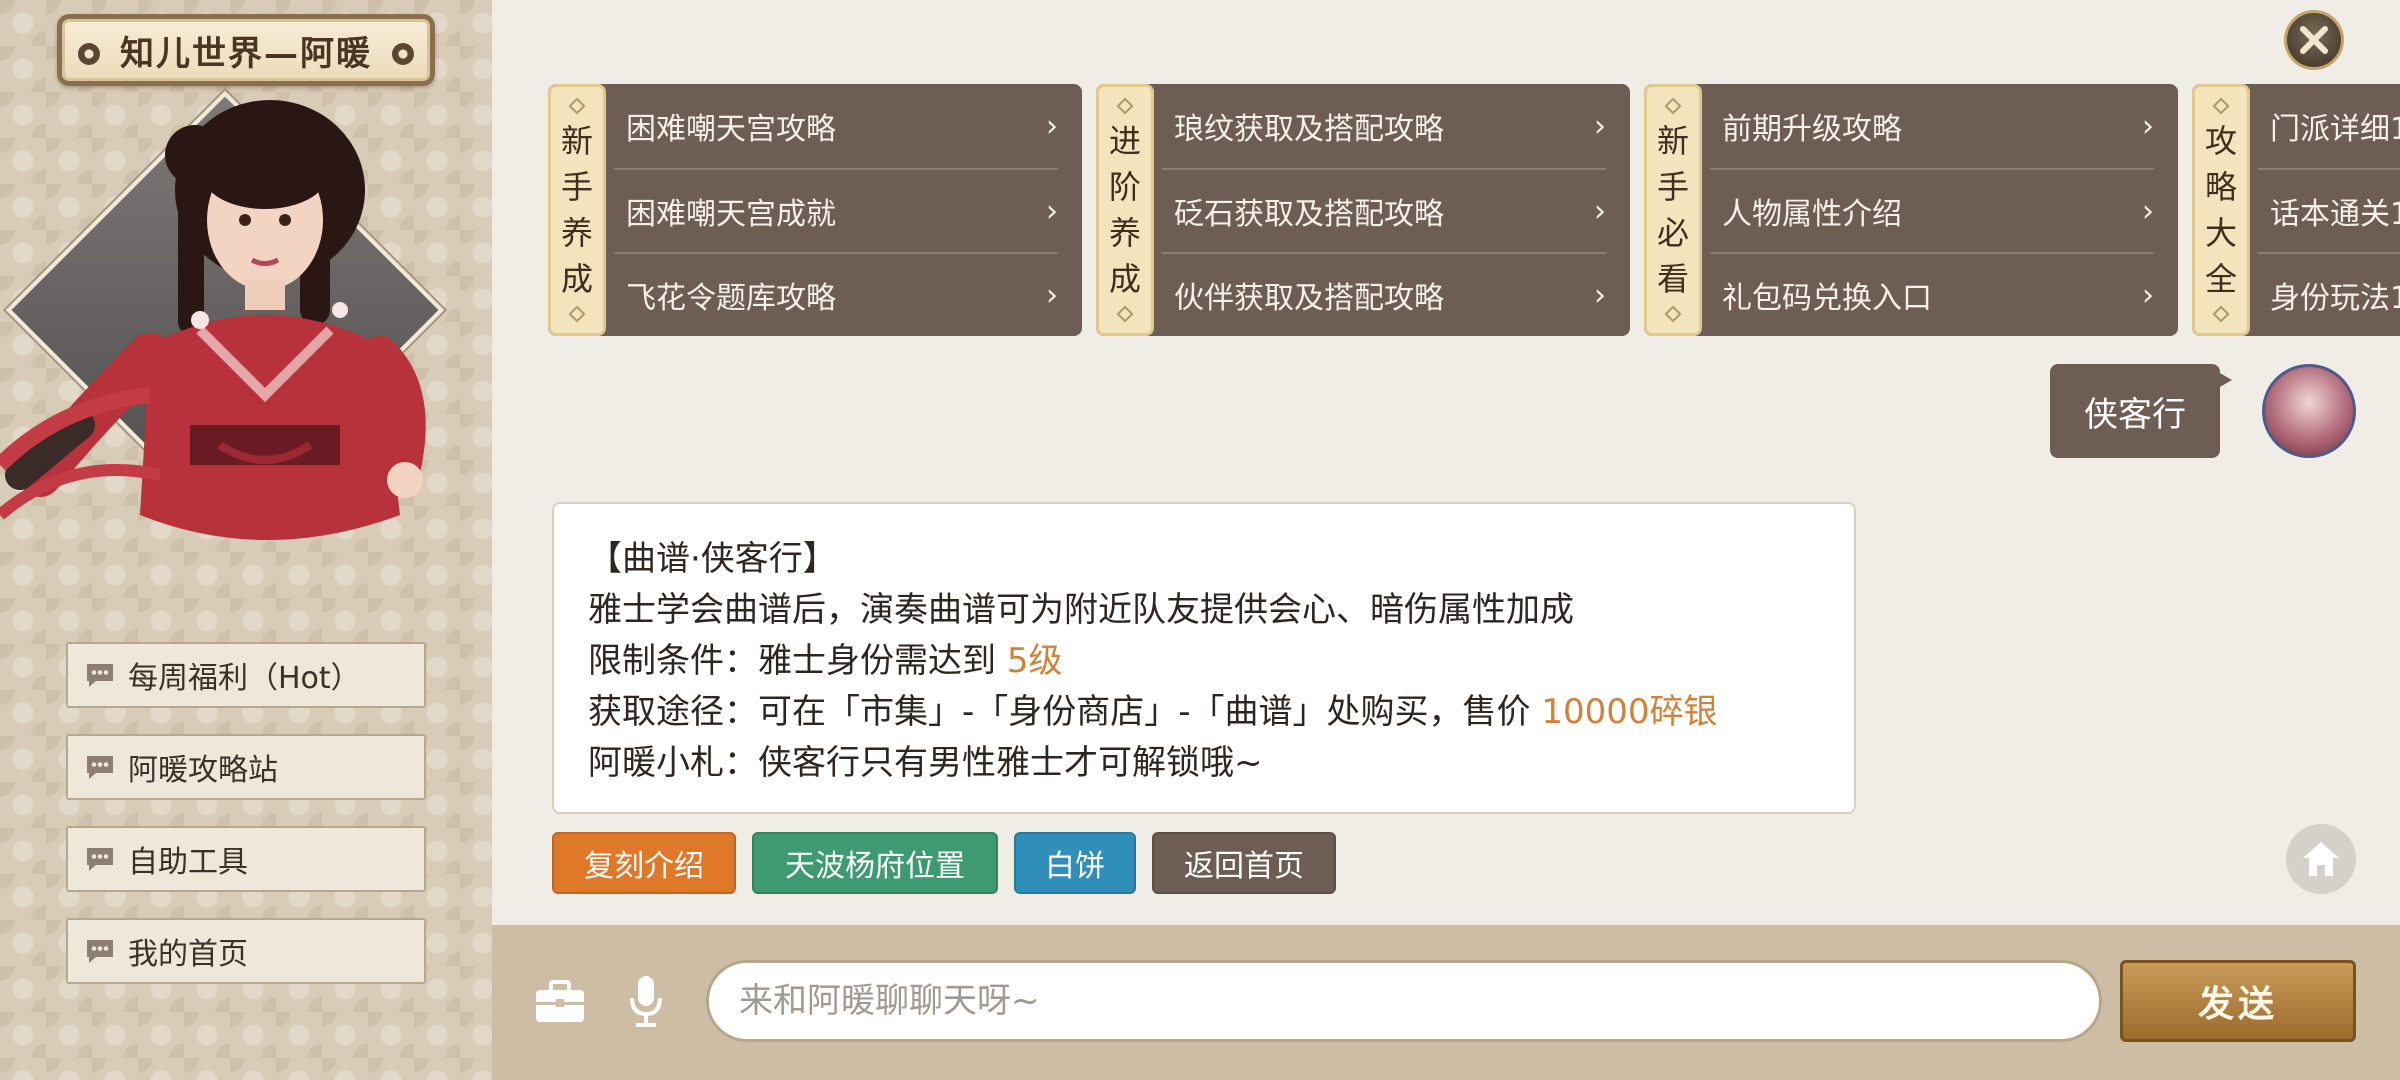 Image resolution: width=2400 pixels, height=1080 pixels. What do you see at coordinates (576, 187) in the screenshot?
I see `category-label-char: 手` at bounding box center [576, 187].